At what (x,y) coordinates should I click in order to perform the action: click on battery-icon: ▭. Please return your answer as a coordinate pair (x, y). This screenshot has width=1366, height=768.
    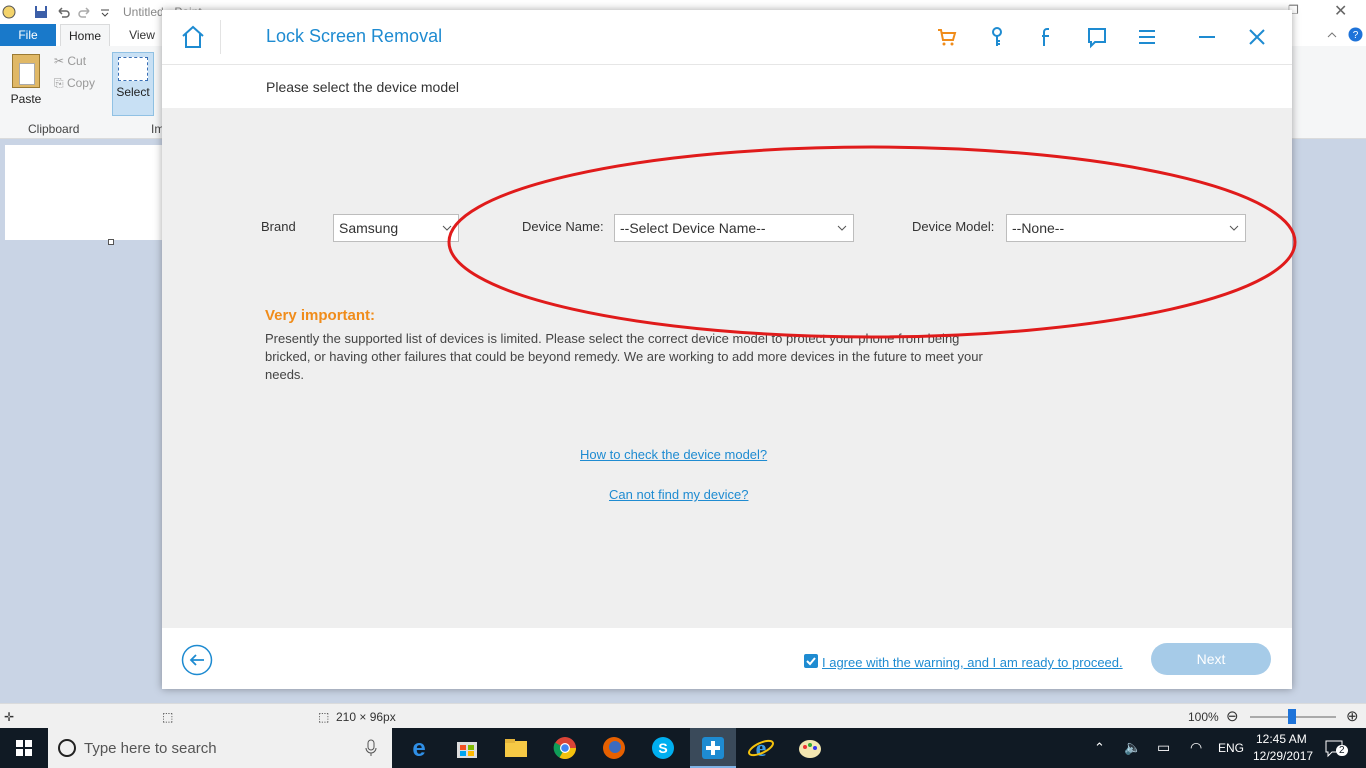
    Looking at the image, I should click on (1163, 747).